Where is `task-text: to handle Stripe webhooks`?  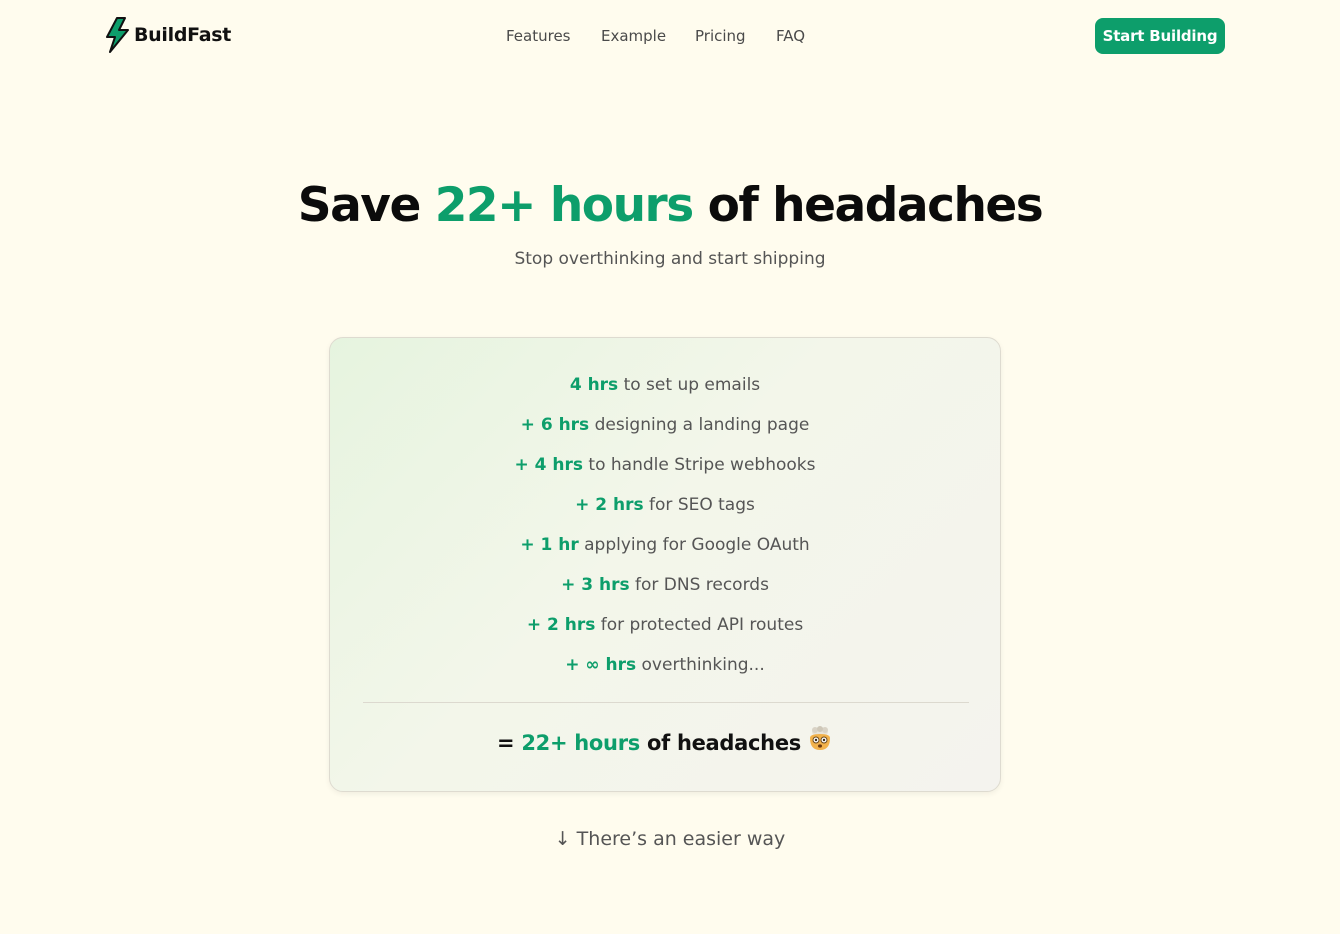 task-text: to handle Stripe webhooks is located at coordinates (699, 465).